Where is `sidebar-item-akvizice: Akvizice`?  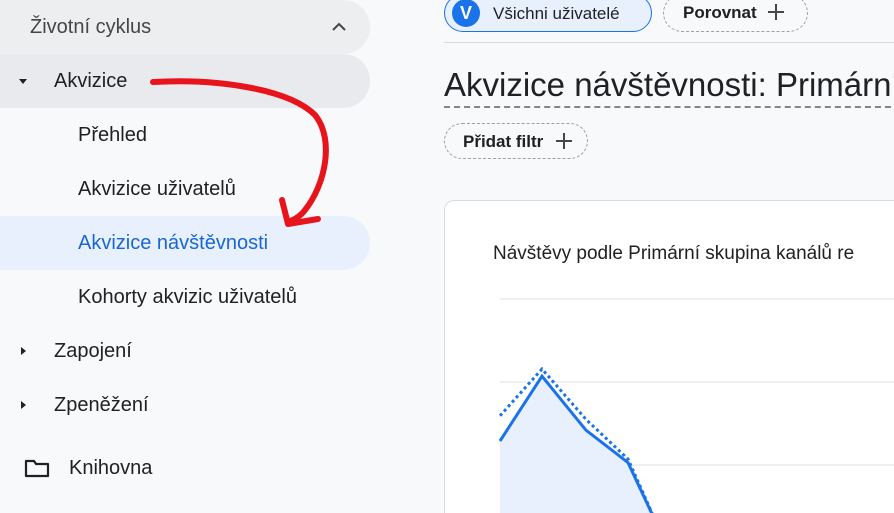 sidebar-item-akvizice: Akvizice is located at coordinates (185, 81).